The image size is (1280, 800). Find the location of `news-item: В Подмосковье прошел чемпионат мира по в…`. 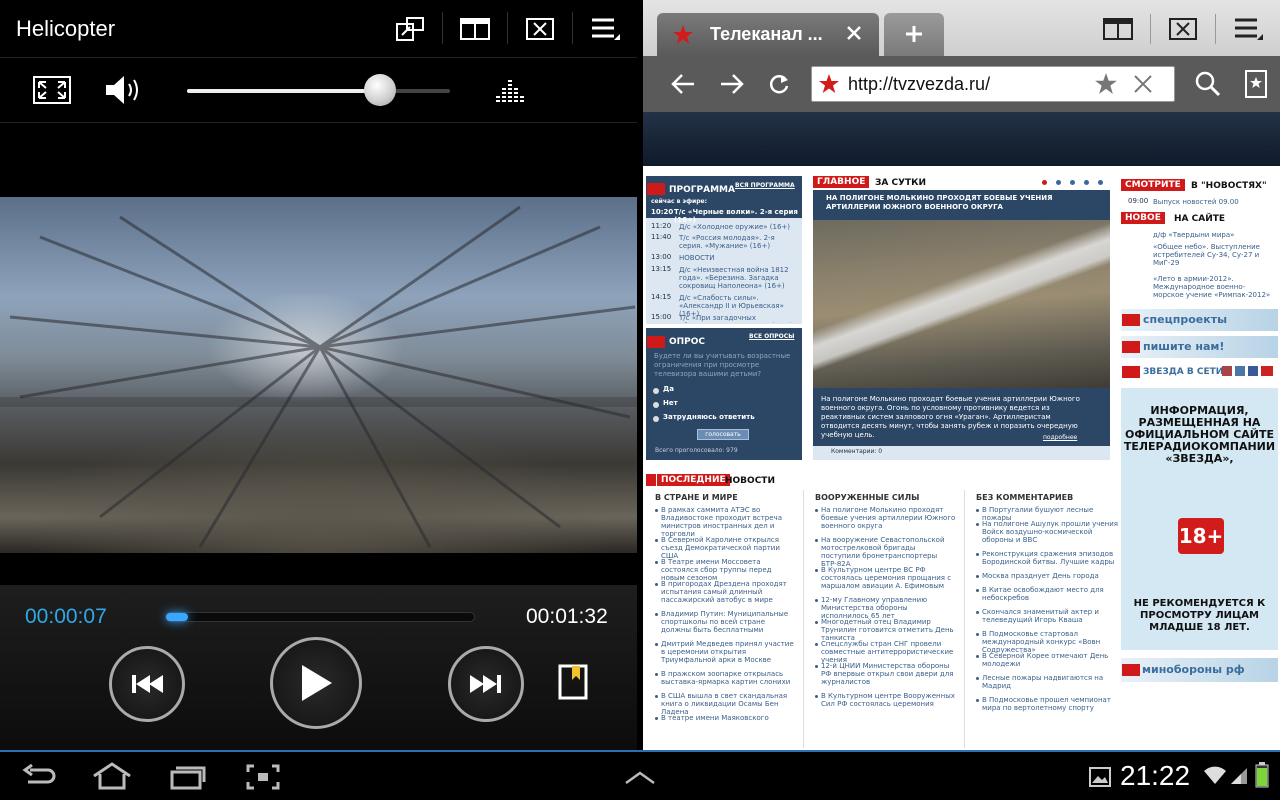

news-item: В Подмосковье прошел чемпионат мира по в… is located at coordinates (1052, 704).